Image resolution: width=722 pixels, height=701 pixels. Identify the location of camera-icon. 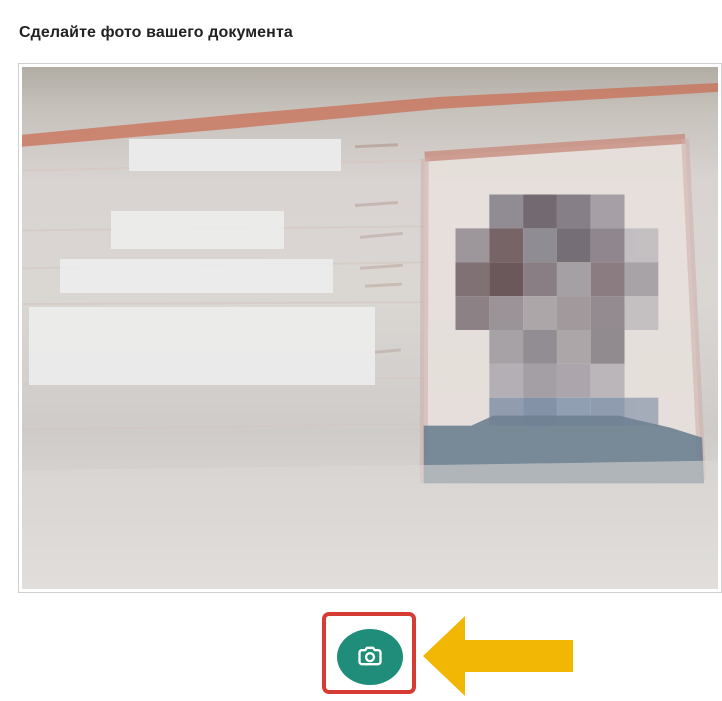
(370, 657).